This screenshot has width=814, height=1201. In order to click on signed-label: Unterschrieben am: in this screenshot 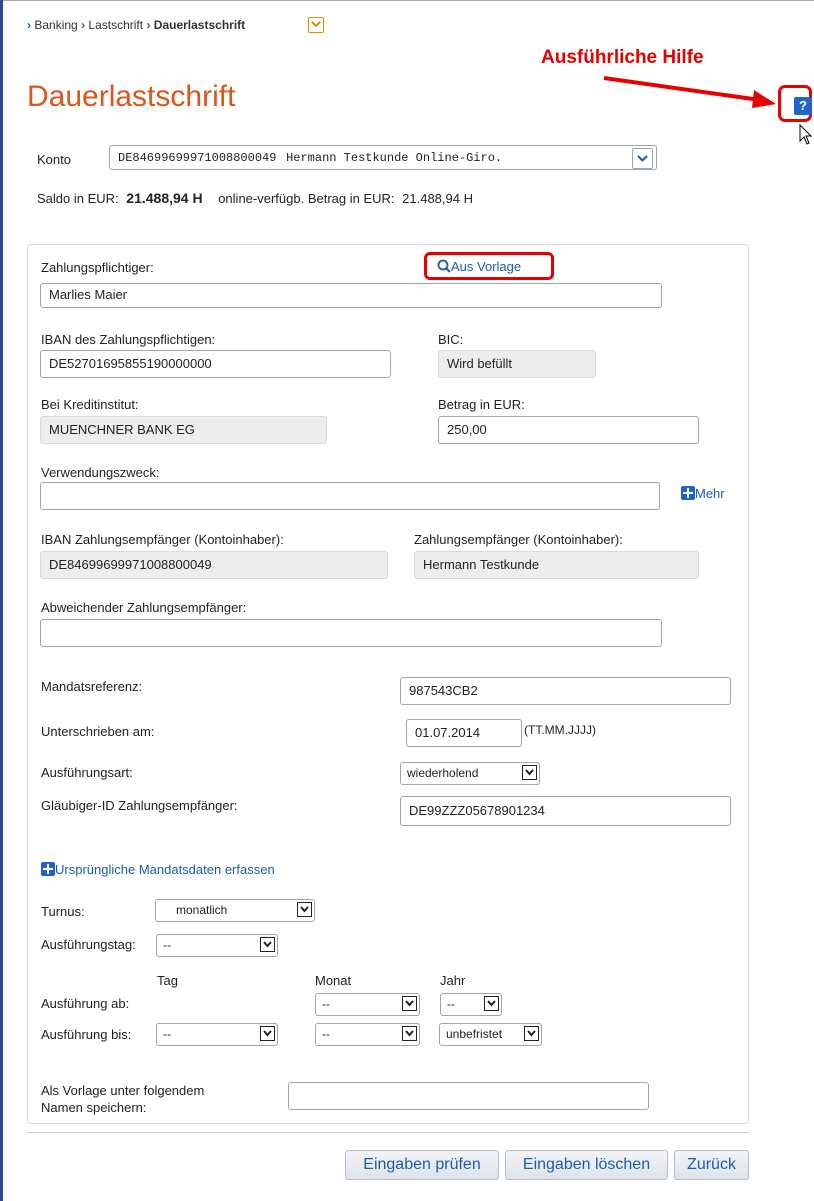, I will do `click(98, 731)`.